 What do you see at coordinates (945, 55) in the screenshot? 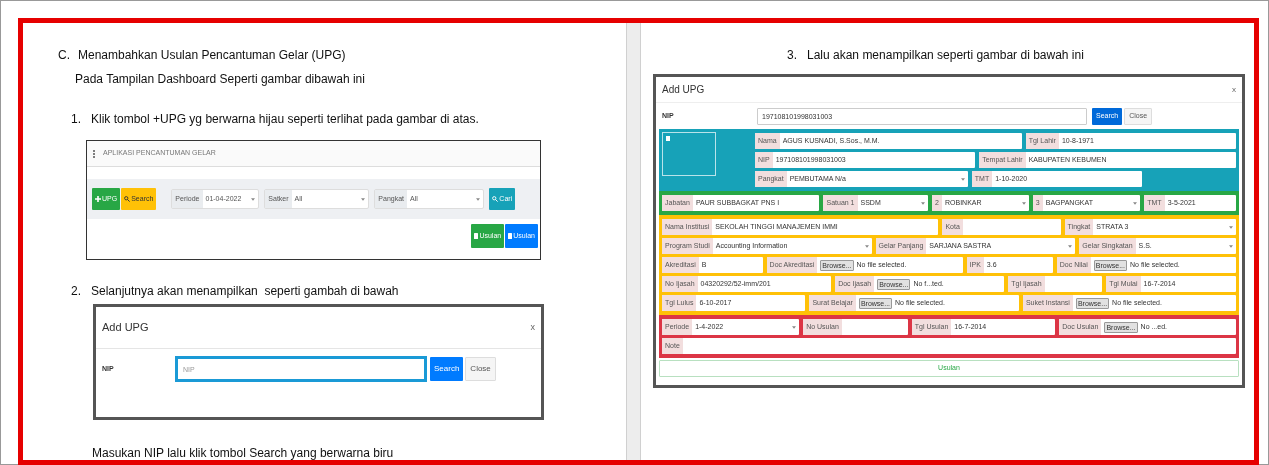
I see `step-text: Lalu akan menampilkan seperti gambar di bawah ini` at bounding box center [945, 55].